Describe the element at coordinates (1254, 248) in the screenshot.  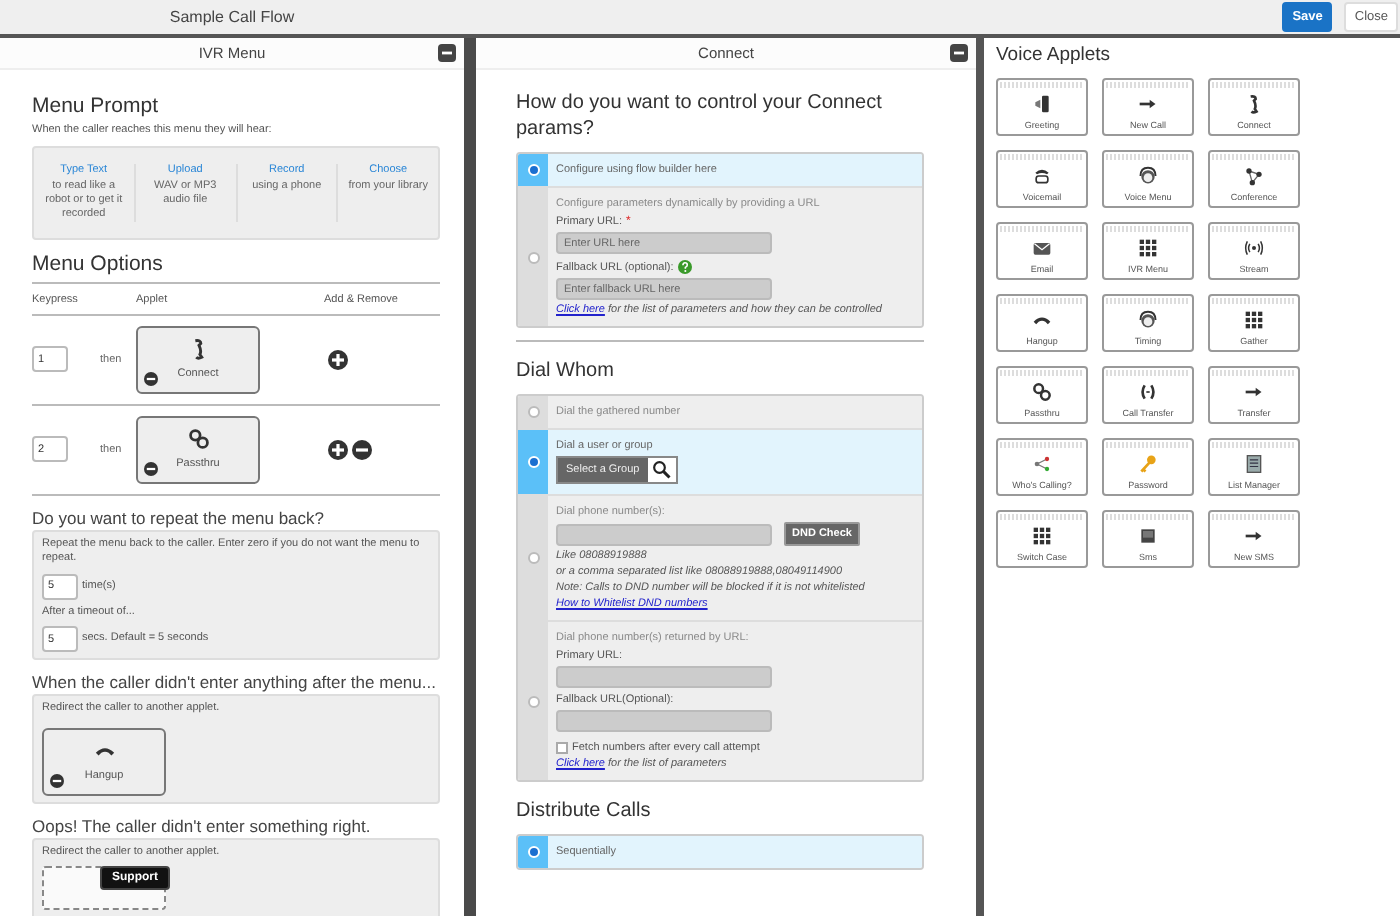
I see `signal-waves-icon` at that location.